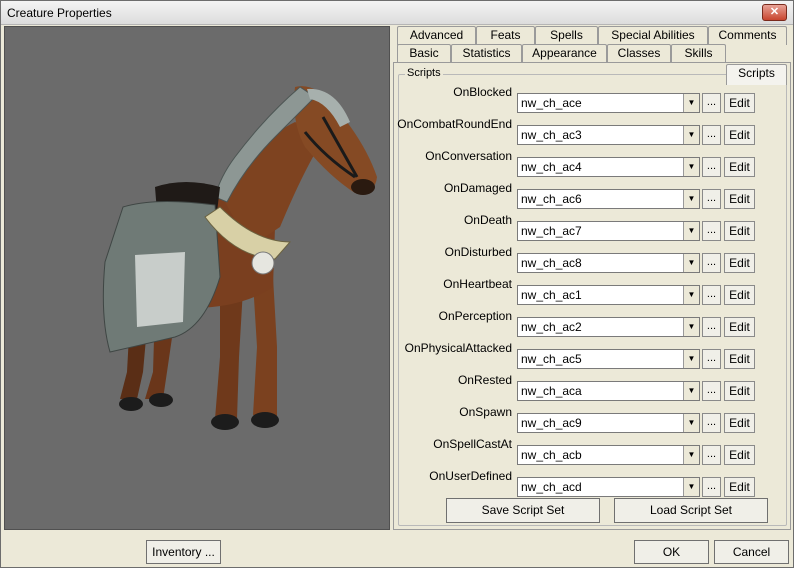  What do you see at coordinates (505, 35) in the screenshot?
I see `tab-feats: Feats` at bounding box center [505, 35].